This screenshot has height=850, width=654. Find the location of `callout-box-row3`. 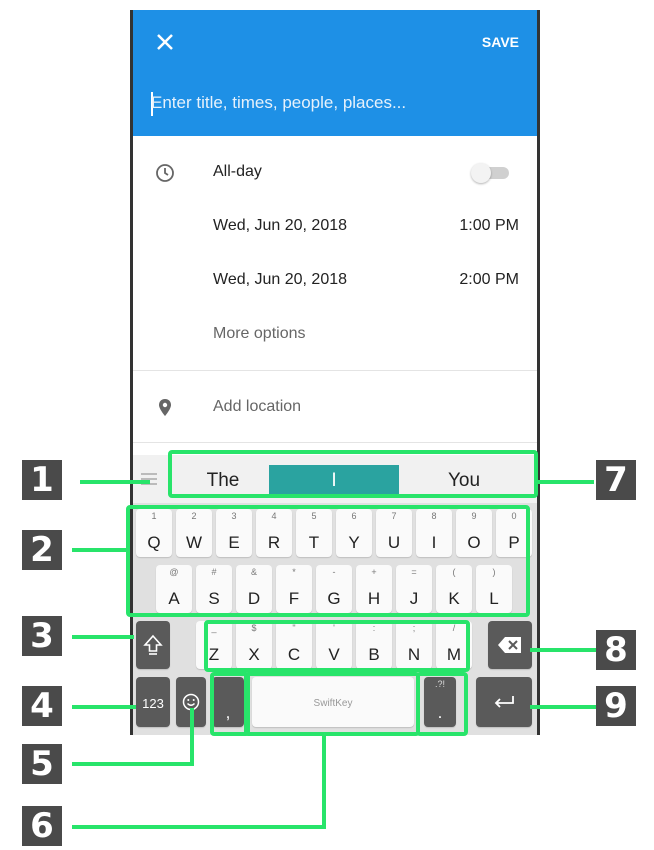

callout-box-row3 is located at coordinates (337, 646).